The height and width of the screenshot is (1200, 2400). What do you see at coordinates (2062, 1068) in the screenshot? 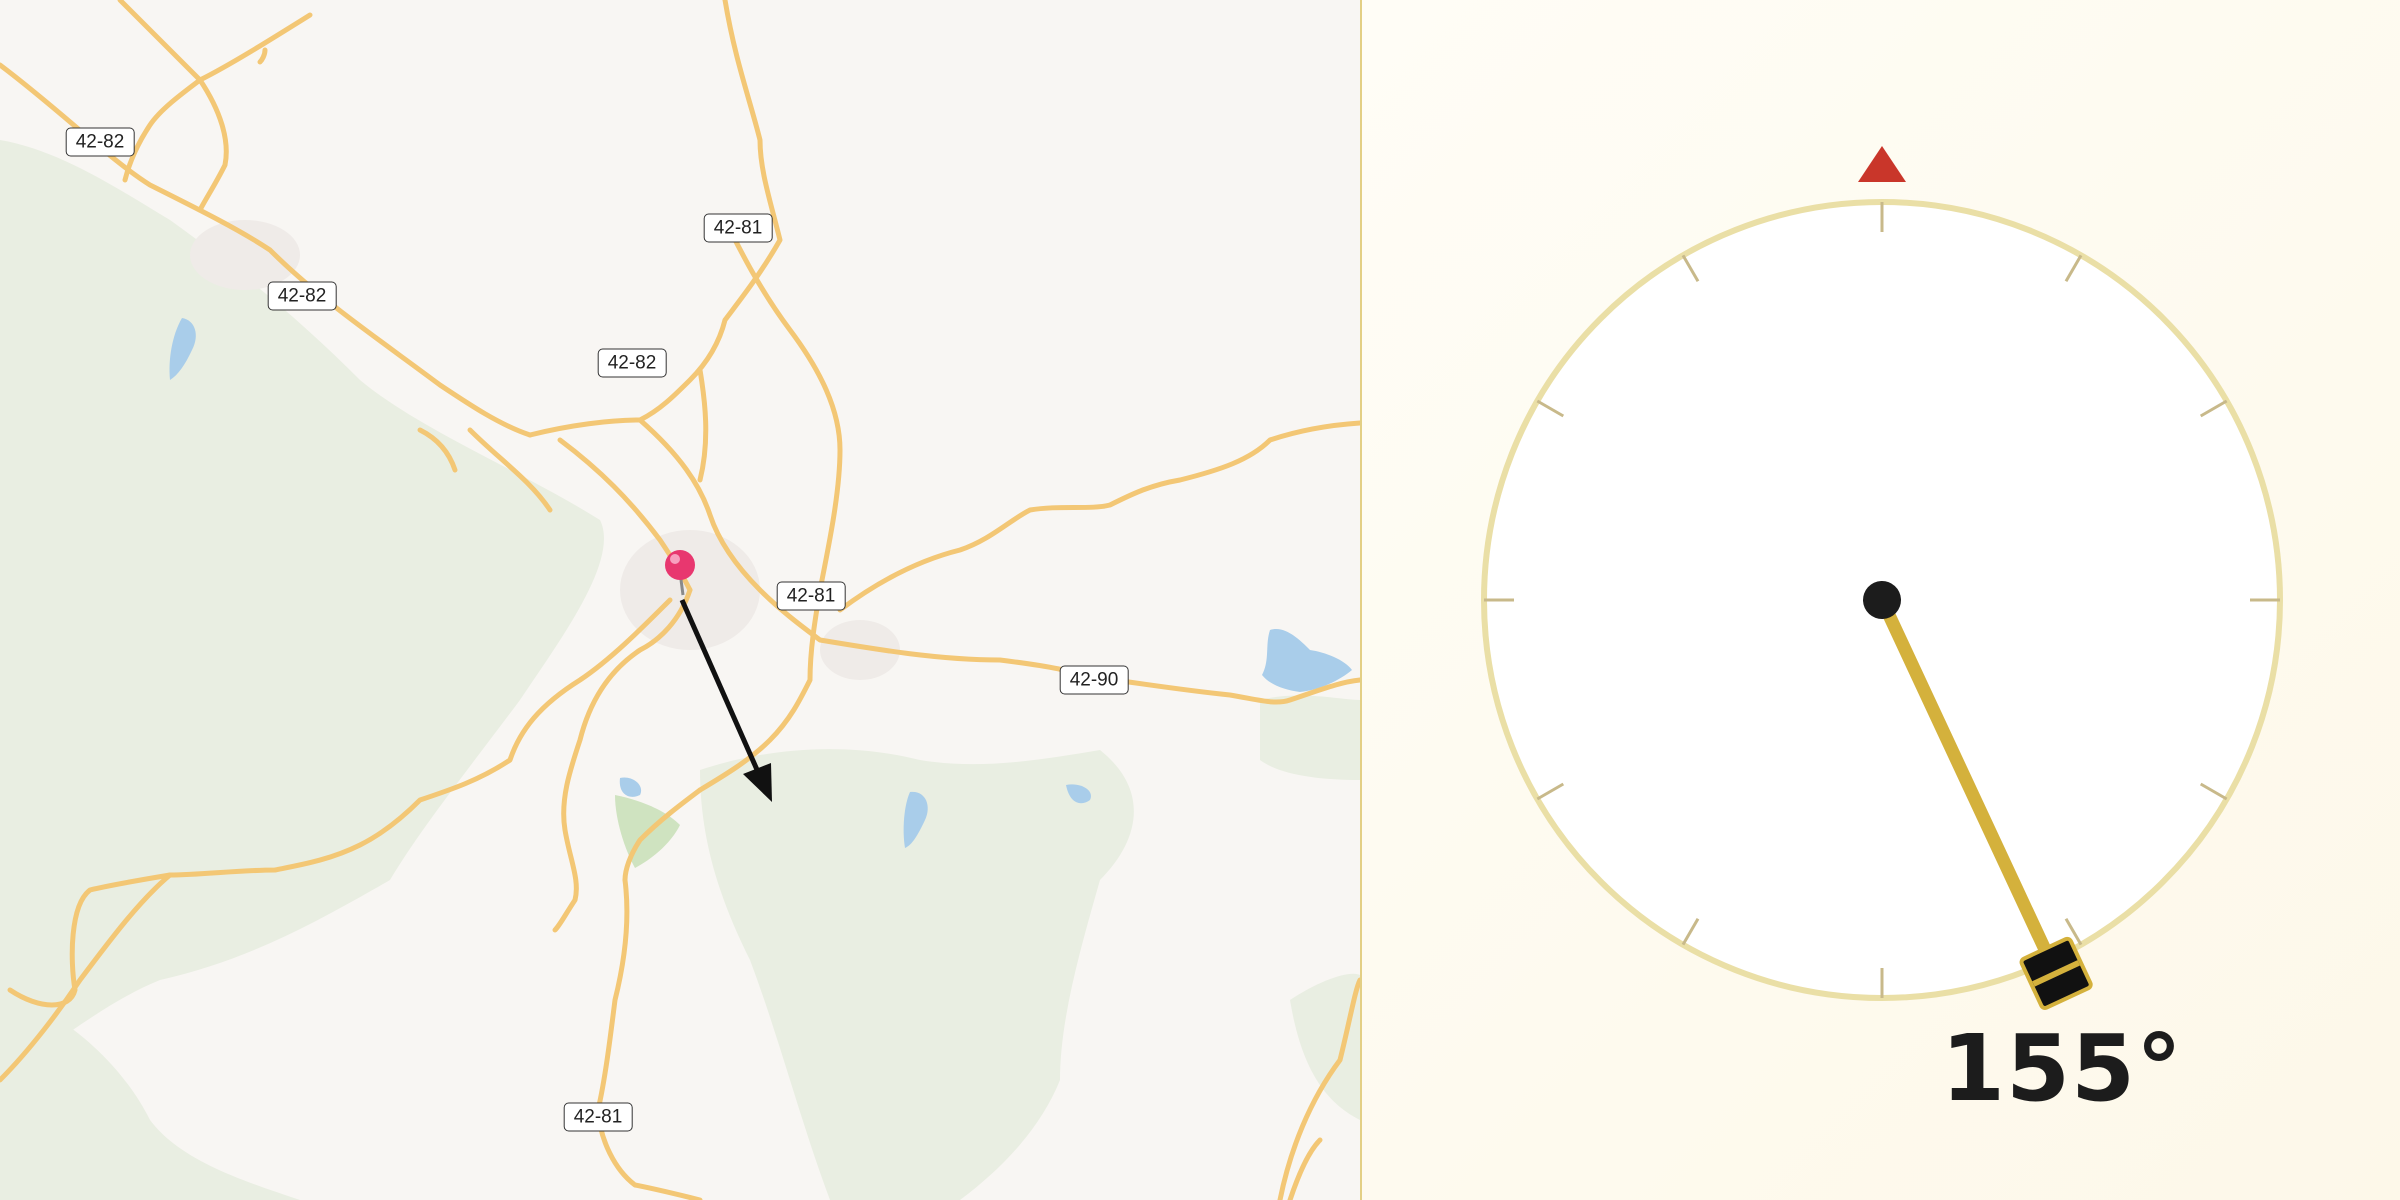
I see `heading-readout: 155°` at bounding box center [2062, 1068].